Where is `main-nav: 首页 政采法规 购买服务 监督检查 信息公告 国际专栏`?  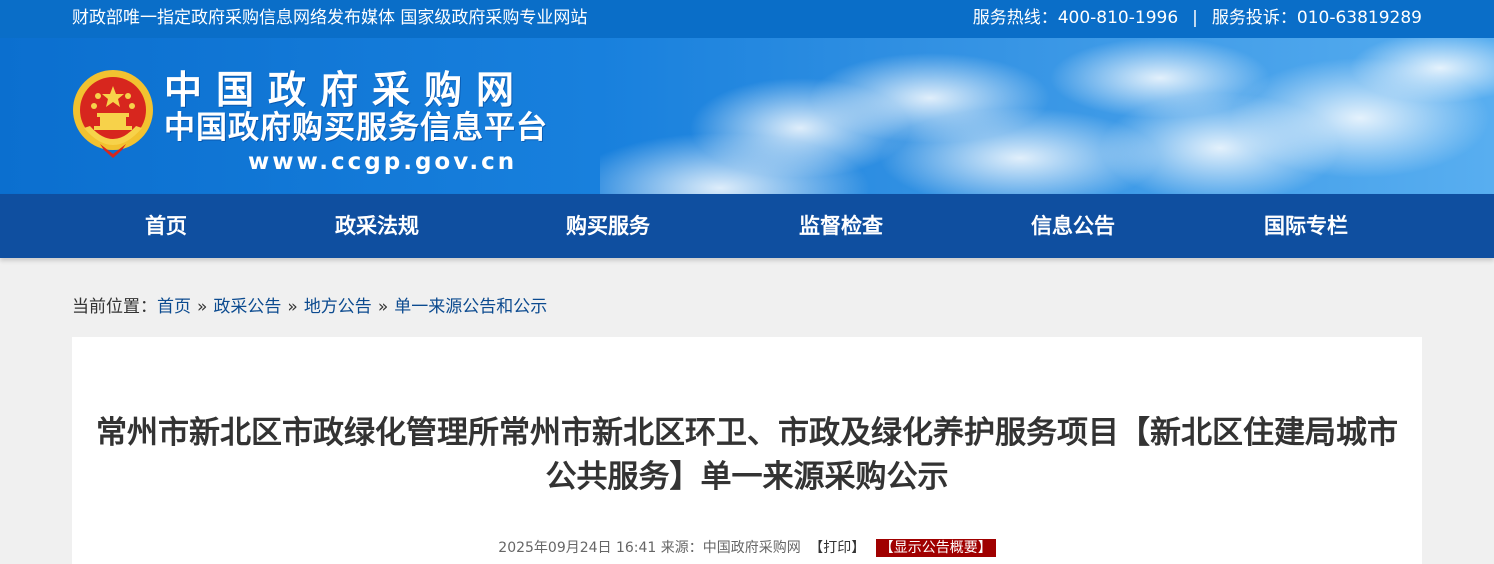
main-nav: 首页 政采法规 购买服务 监督检查 信息公告 国际专栏 is located at coordinates (747, 226).